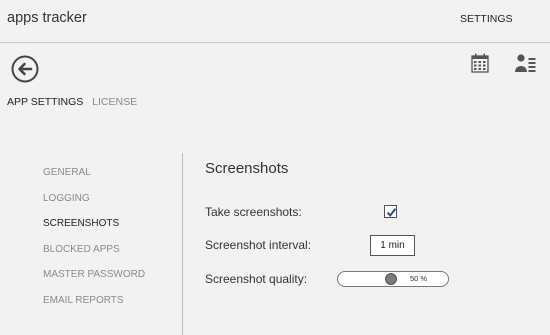 Image resolution: width=550 pixels, height=335 pixels. I want to click on title-bar: apps tracker SETTINGS, so click(275, 21).